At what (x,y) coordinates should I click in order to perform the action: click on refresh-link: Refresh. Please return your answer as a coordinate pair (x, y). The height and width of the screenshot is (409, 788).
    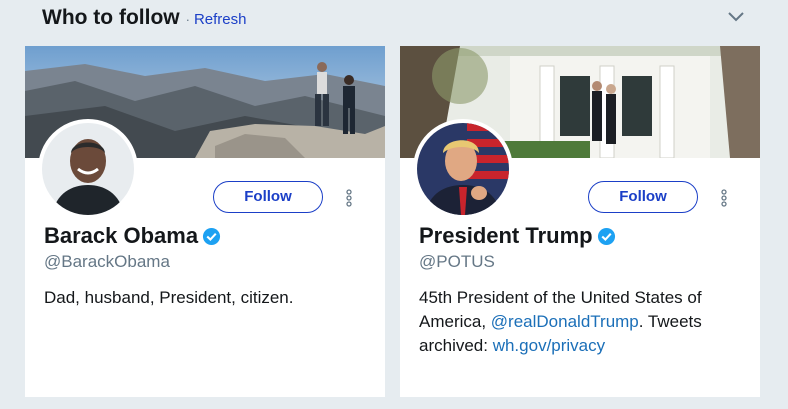
    Looking at the image, I should click on (220, 19).